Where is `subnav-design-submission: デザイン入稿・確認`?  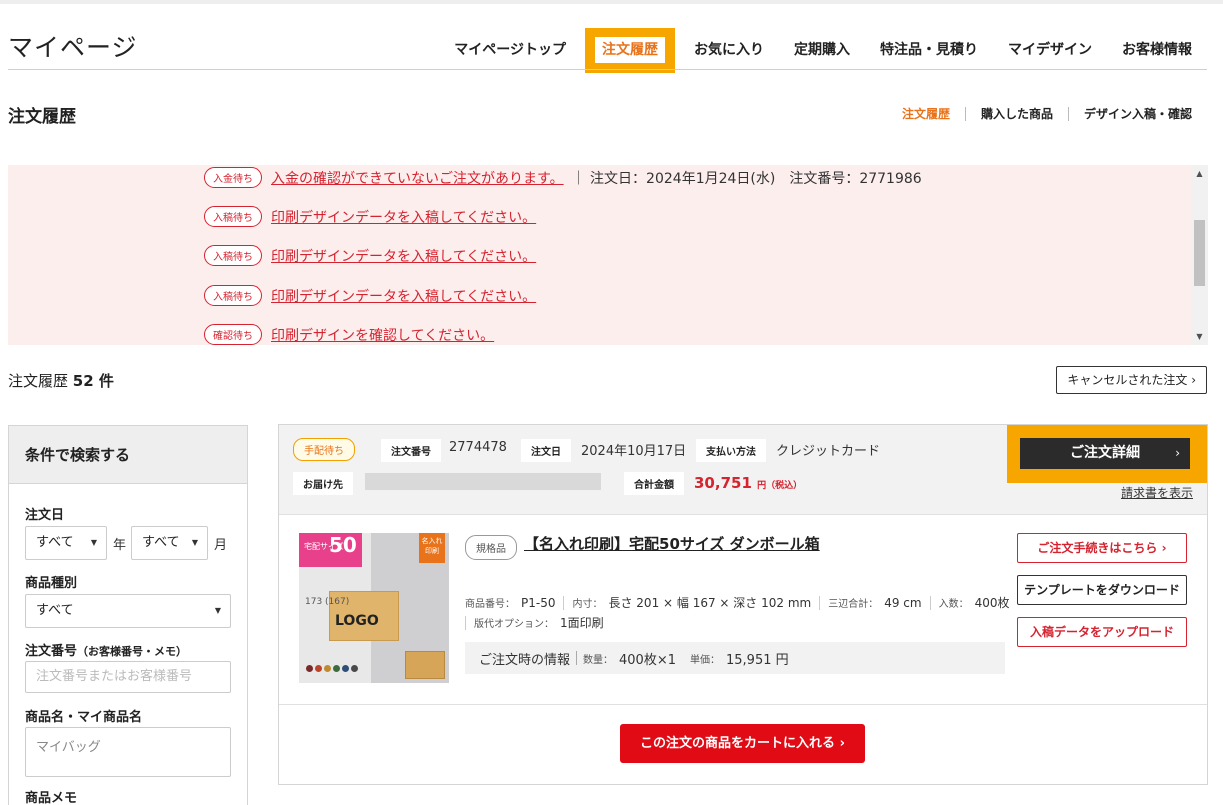
subnav-design-submission: デザイン入稿・確認 is located at coordinates (1137, 114).